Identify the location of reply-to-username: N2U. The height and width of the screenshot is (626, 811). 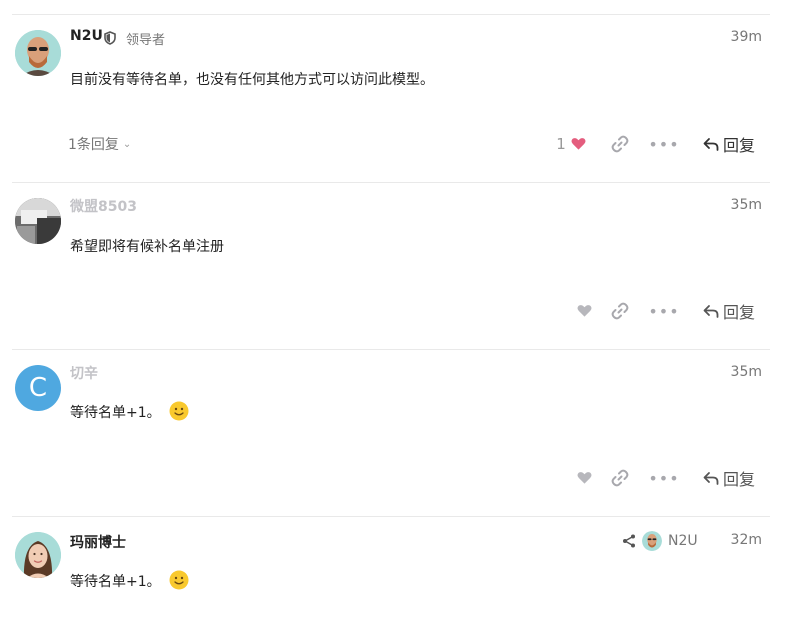
(683, 541).